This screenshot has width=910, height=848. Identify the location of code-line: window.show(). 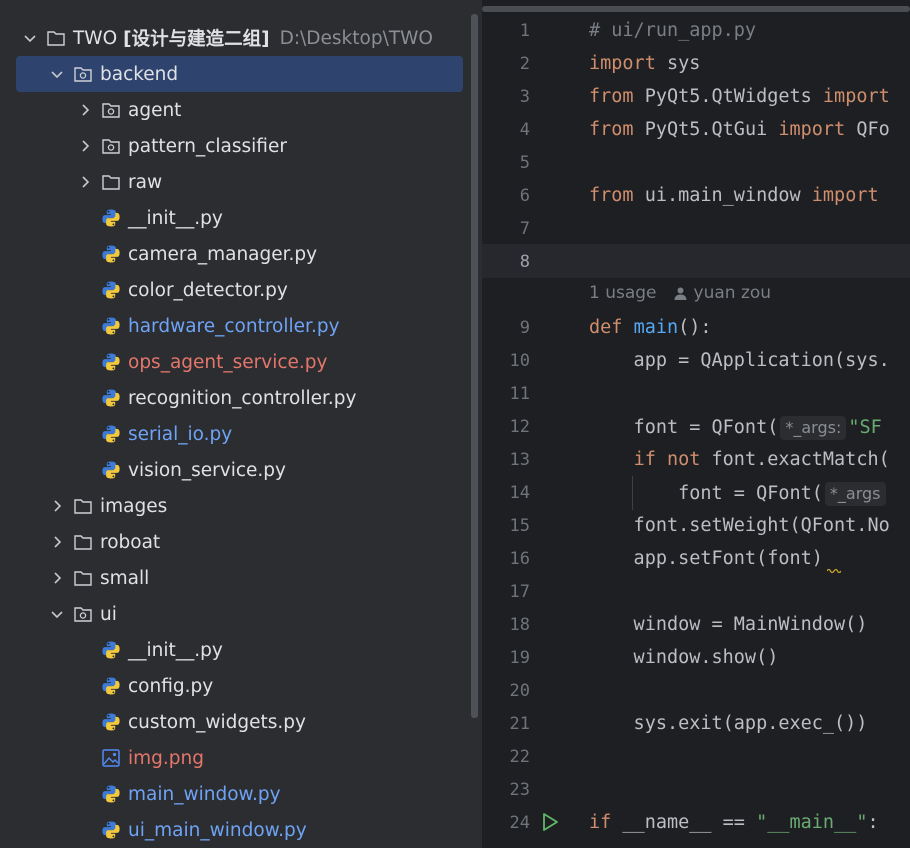
(684, 657).